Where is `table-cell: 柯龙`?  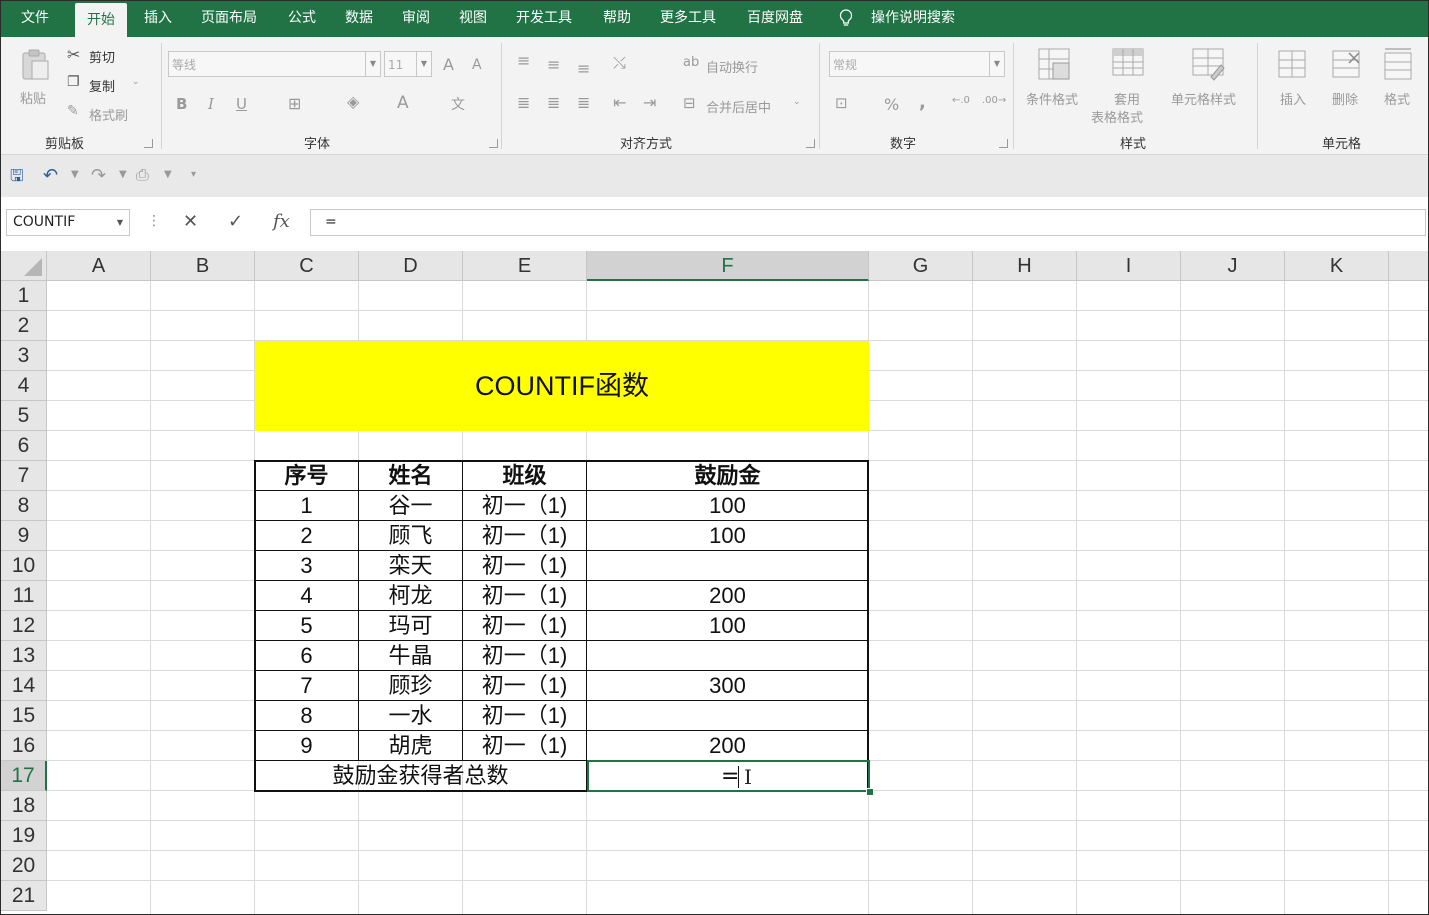
table-cell: 柯龙 is located at coordinates (410, 596).